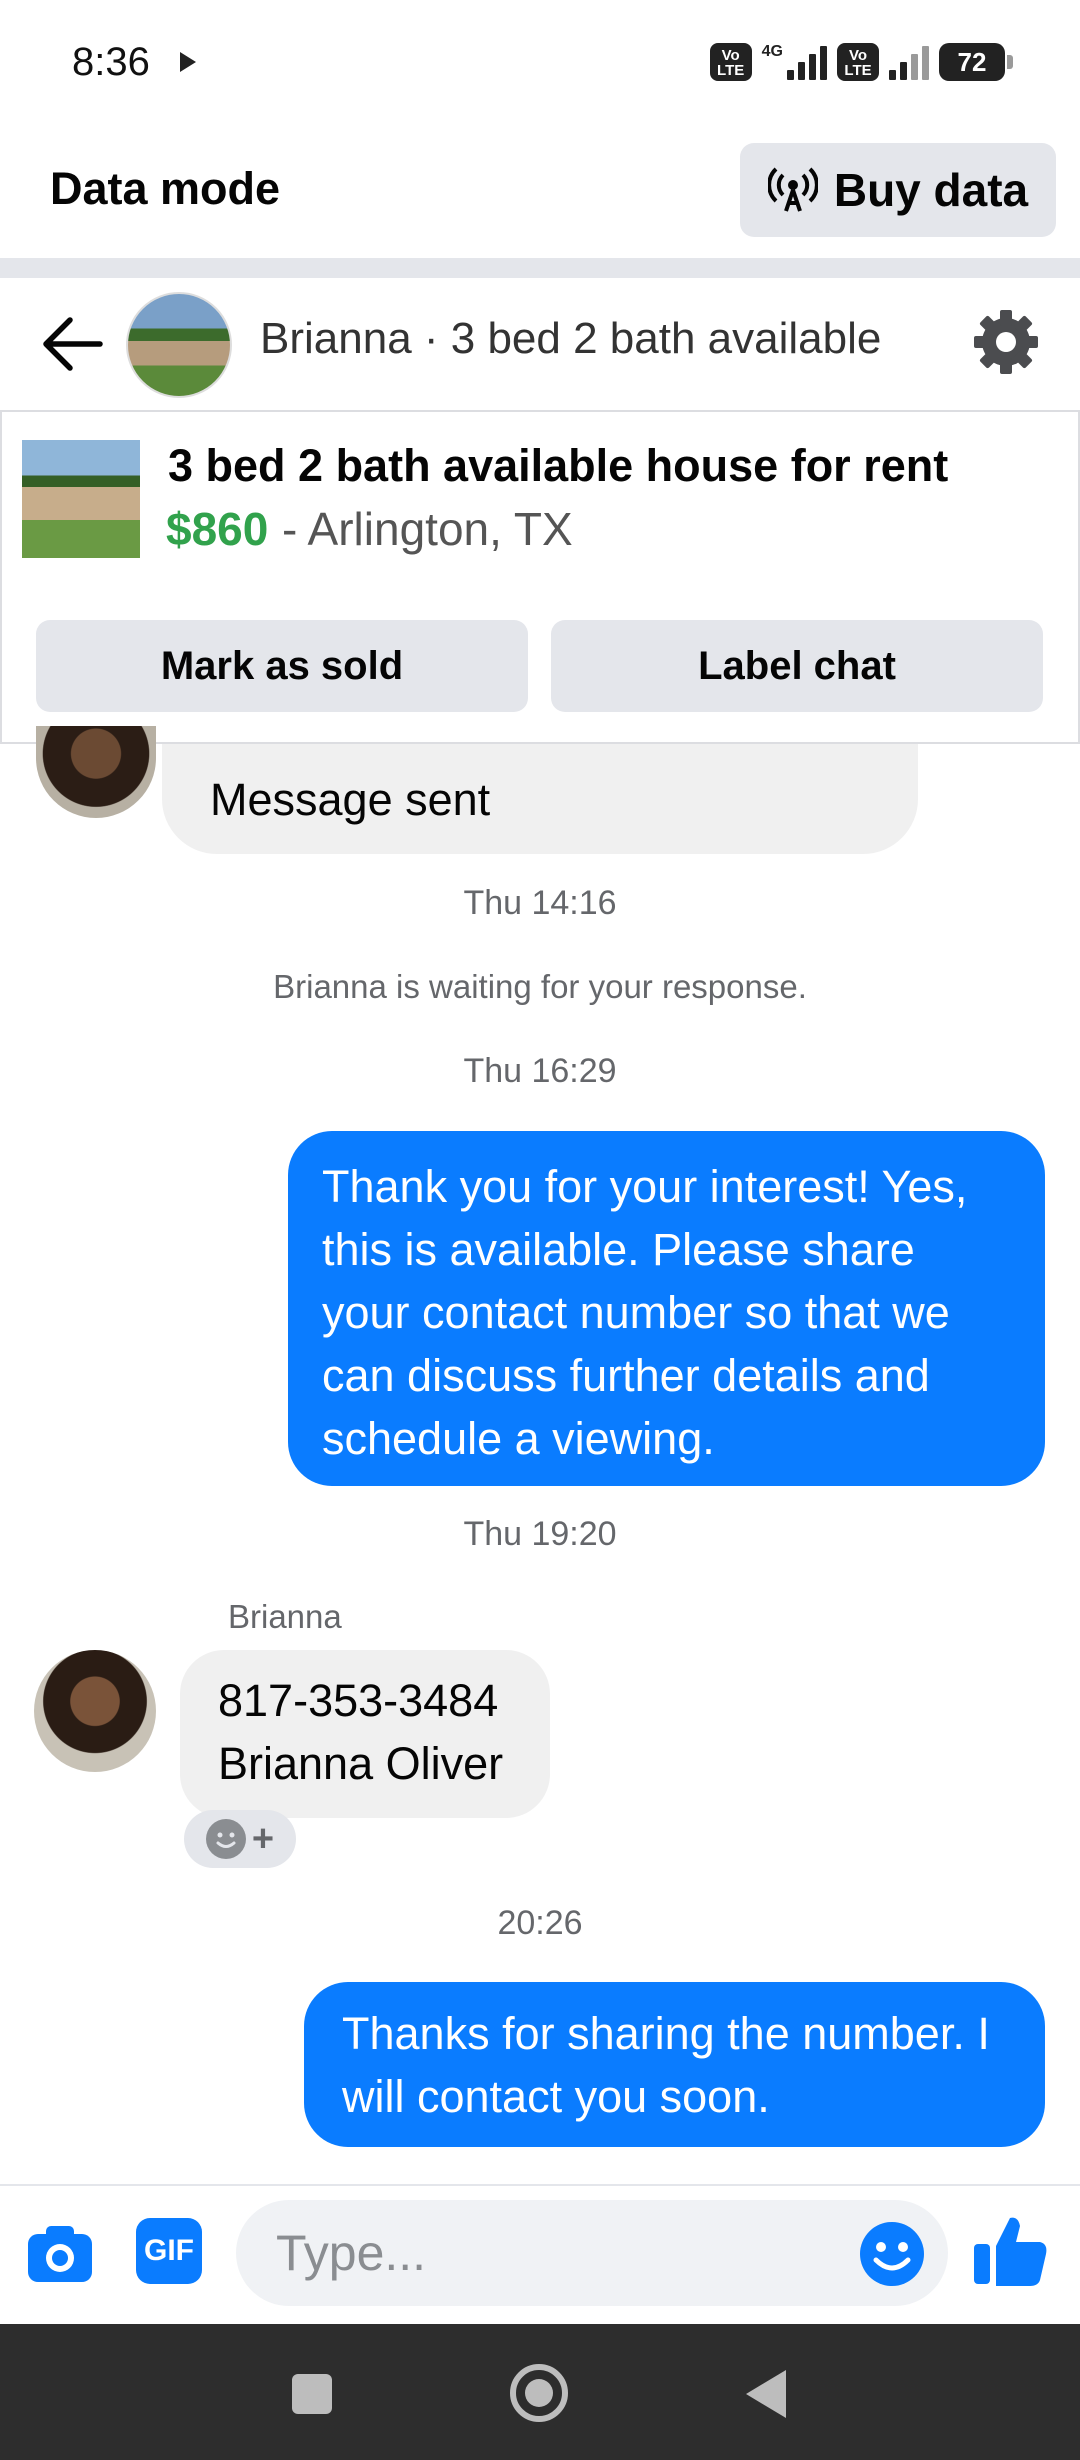  What do you see at coordinates (766, 2394) in the screenshot?
I see `back-icon` at bounding box center [766, 2394].